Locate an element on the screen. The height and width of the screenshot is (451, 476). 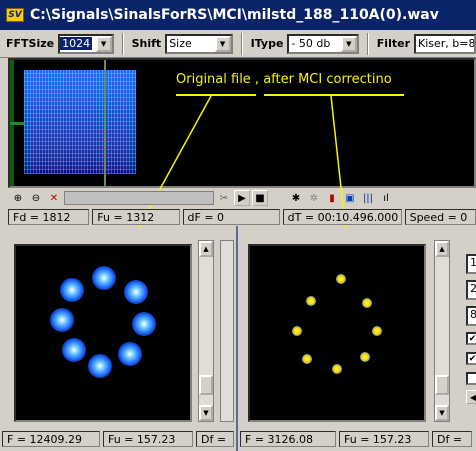
left-f-status: F = 12409.29 is located at coordinates (51, 439).